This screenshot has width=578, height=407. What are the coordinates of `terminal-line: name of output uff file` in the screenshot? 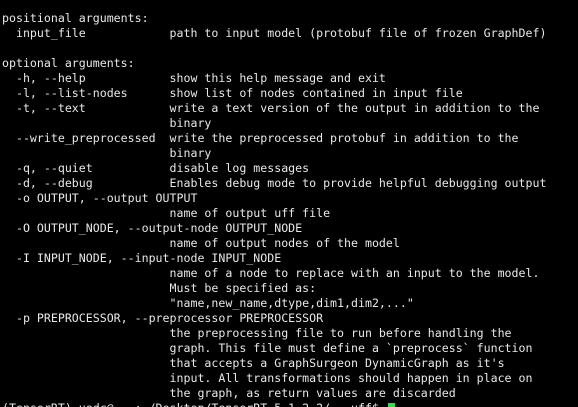 It's located at (274, 213).